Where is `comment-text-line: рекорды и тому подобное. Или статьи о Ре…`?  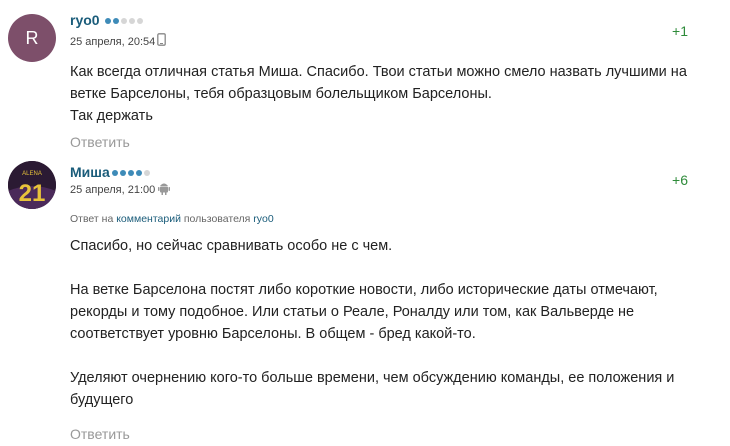
comment-text-line: рекорды и тому подобное. Или статьи о Ре… is located at coordinates (352, 312).